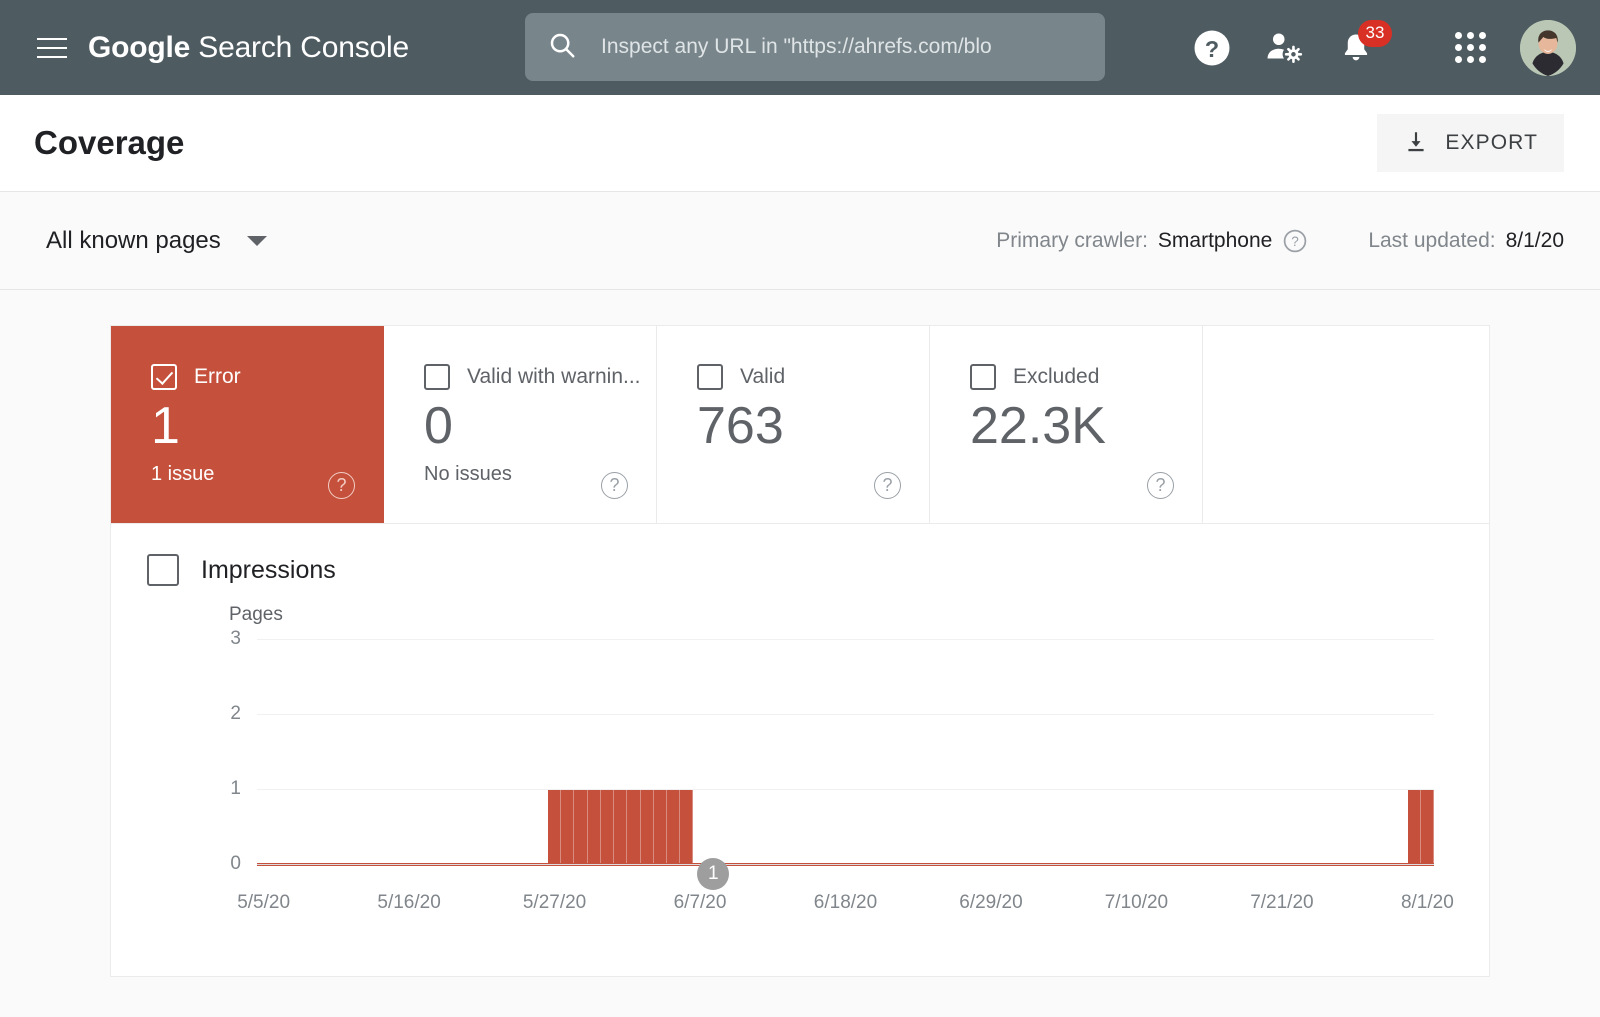 This screenshot has height=1017, width=1600. I want to click on crawler-prefix: Primary crawler:, so click(1072, 240).